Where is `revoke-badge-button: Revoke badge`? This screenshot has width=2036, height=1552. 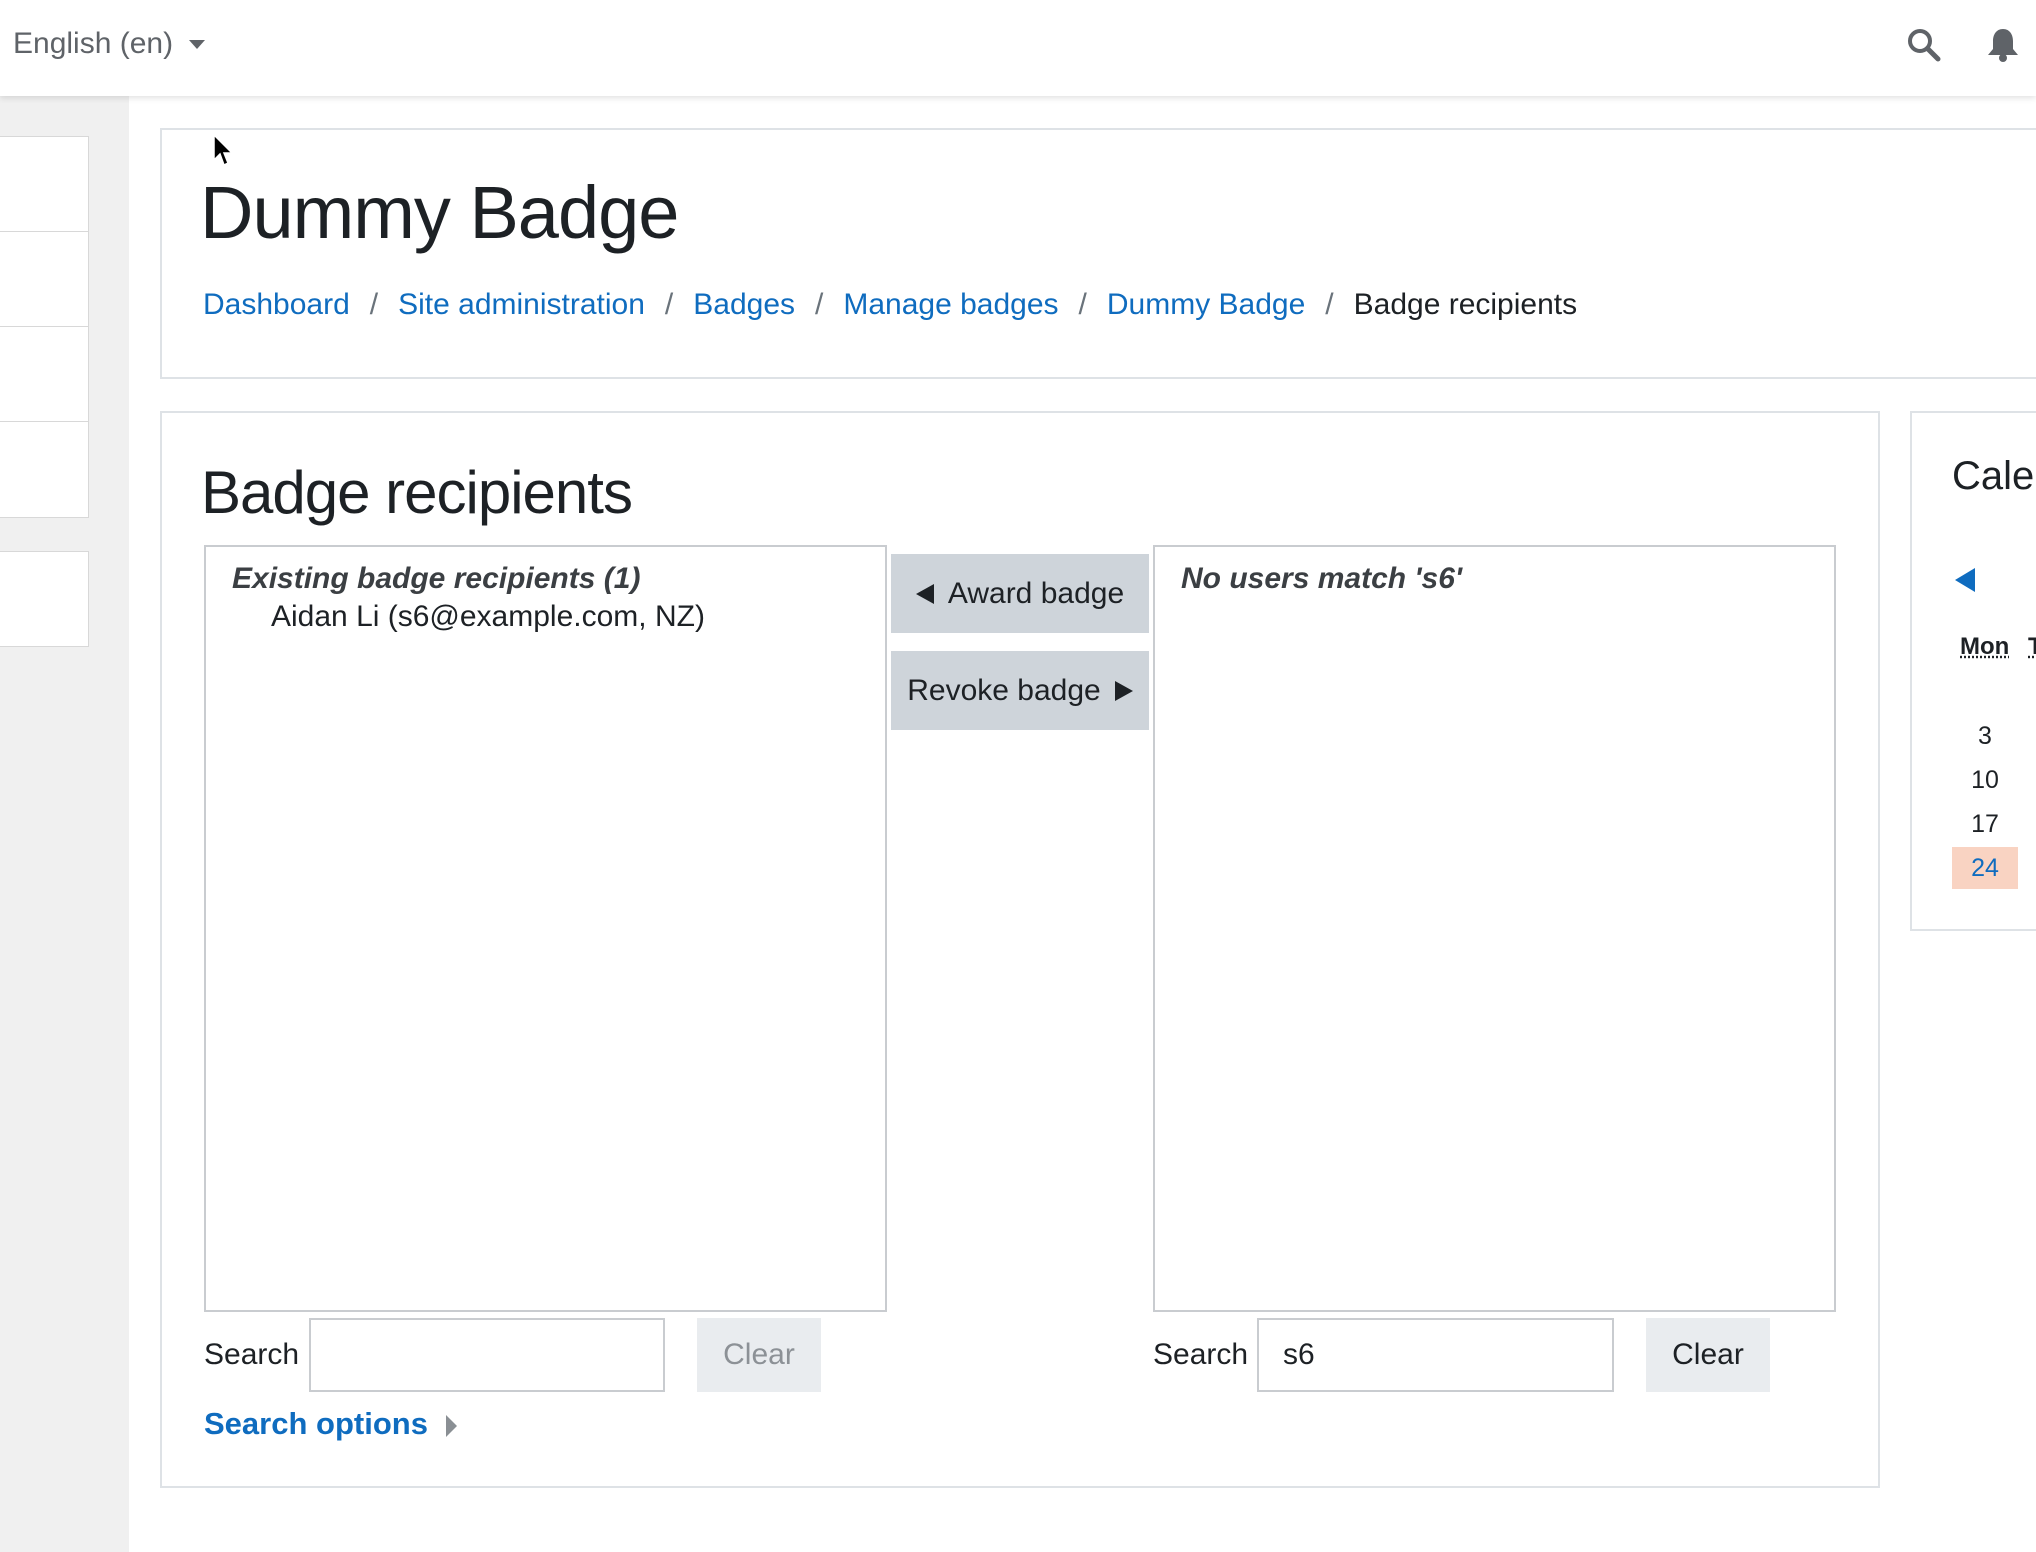
revoke-badge-button: Revoke badge is located at coordinates (1020, 690).